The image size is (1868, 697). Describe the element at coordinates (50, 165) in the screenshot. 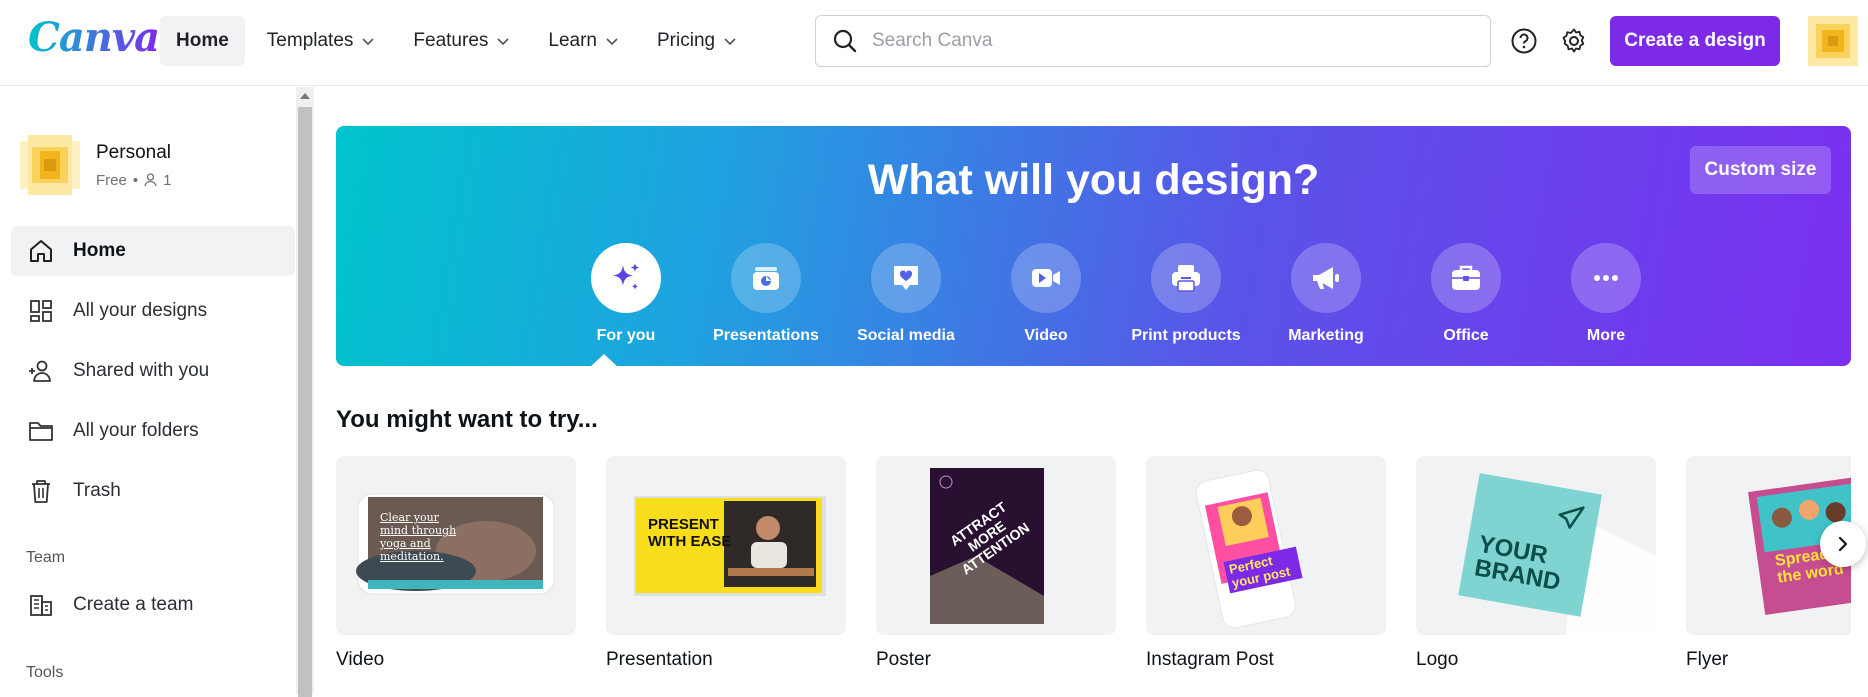

I see `account-avatar` at that location.